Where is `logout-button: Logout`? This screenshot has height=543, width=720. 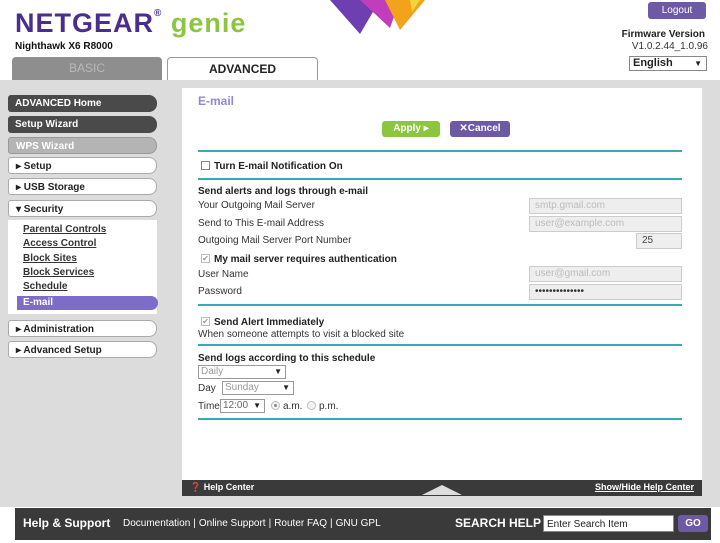
logout-button: Logout is located at coordinates (677, 10).